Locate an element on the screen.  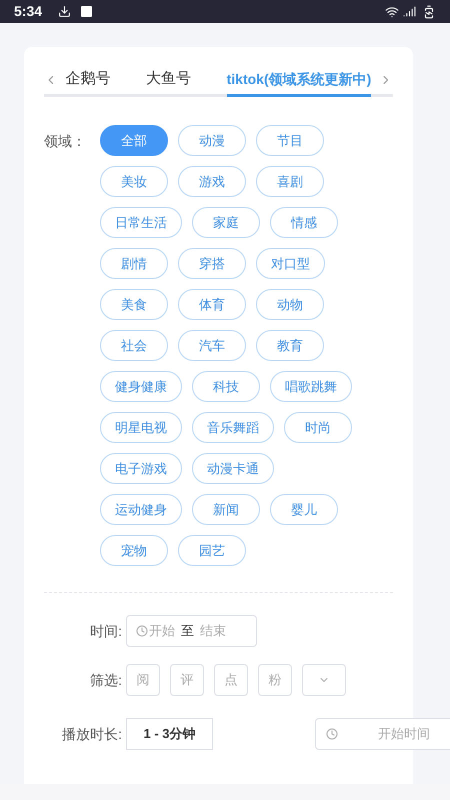
duration-label: 播放时长: is located at coordinates (92, 734).